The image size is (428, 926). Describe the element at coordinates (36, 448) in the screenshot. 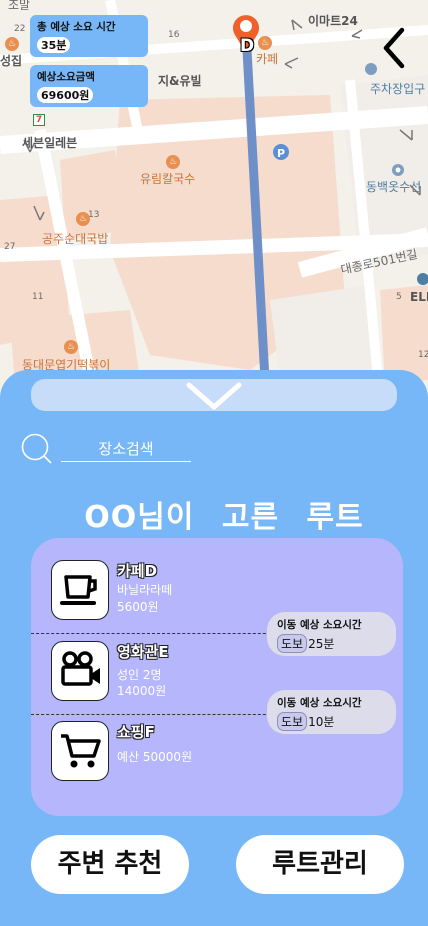

I see `search-icon` at that location.